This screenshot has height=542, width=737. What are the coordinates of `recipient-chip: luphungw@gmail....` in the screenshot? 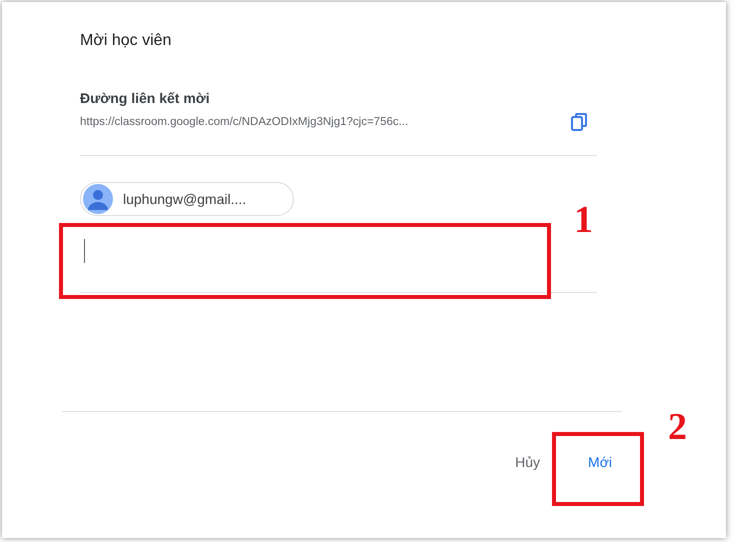 It's located at (187, 199).